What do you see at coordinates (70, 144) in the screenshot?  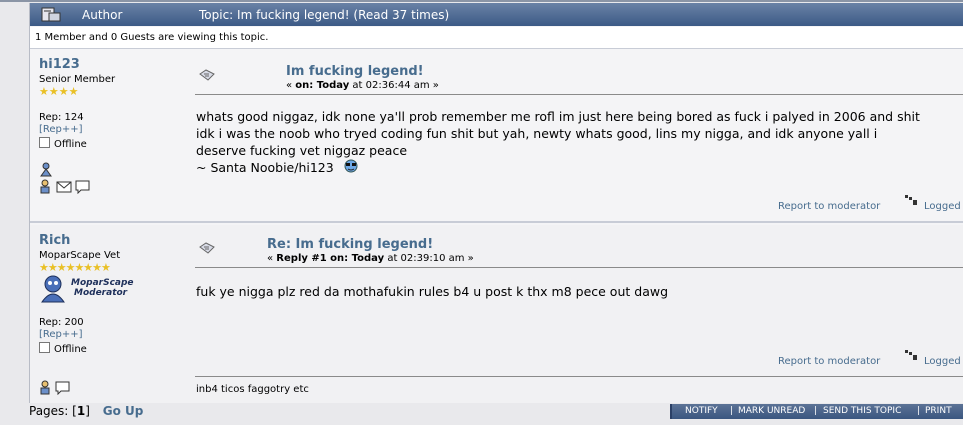 I see `post-1-status-text: Offline` at bounding box center [70, 144].